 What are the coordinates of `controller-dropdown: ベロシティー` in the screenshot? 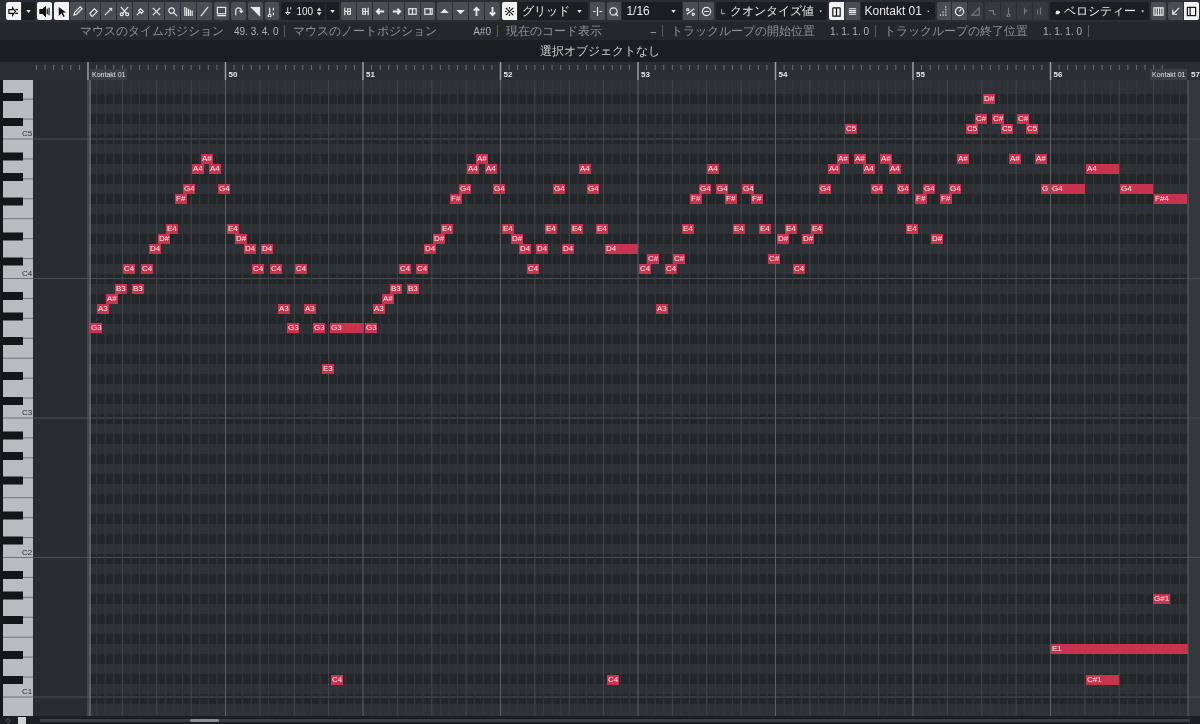 It's located at (1099, 11).